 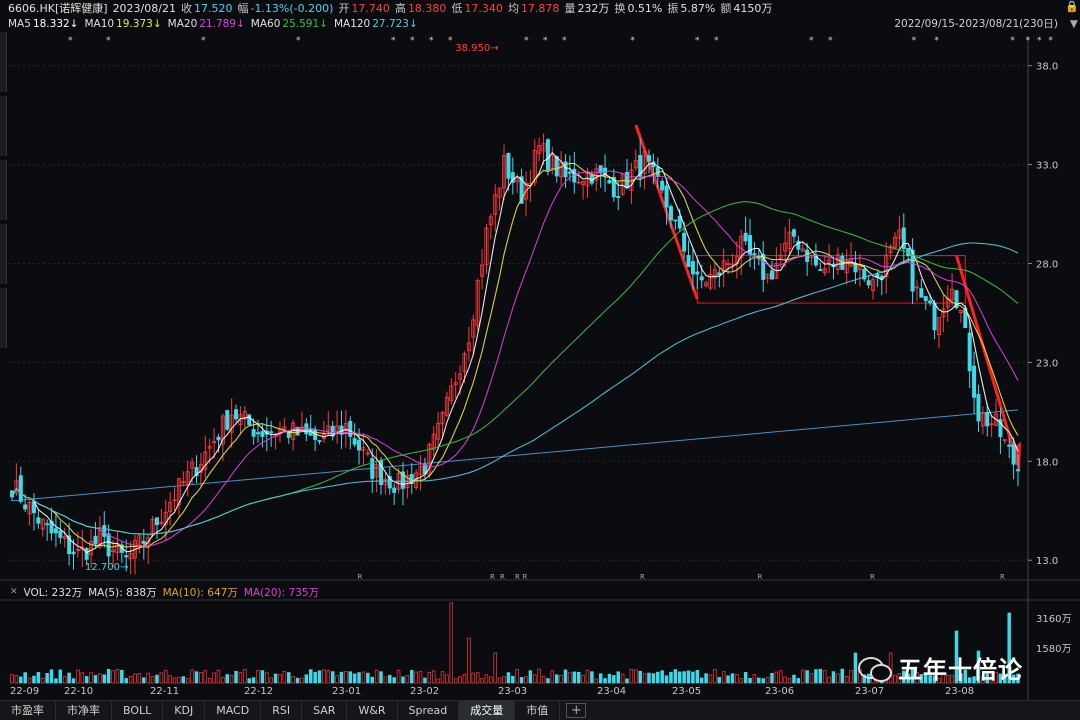 I want to click on watermark: 五年十倍论, so click(x=940, y=667).